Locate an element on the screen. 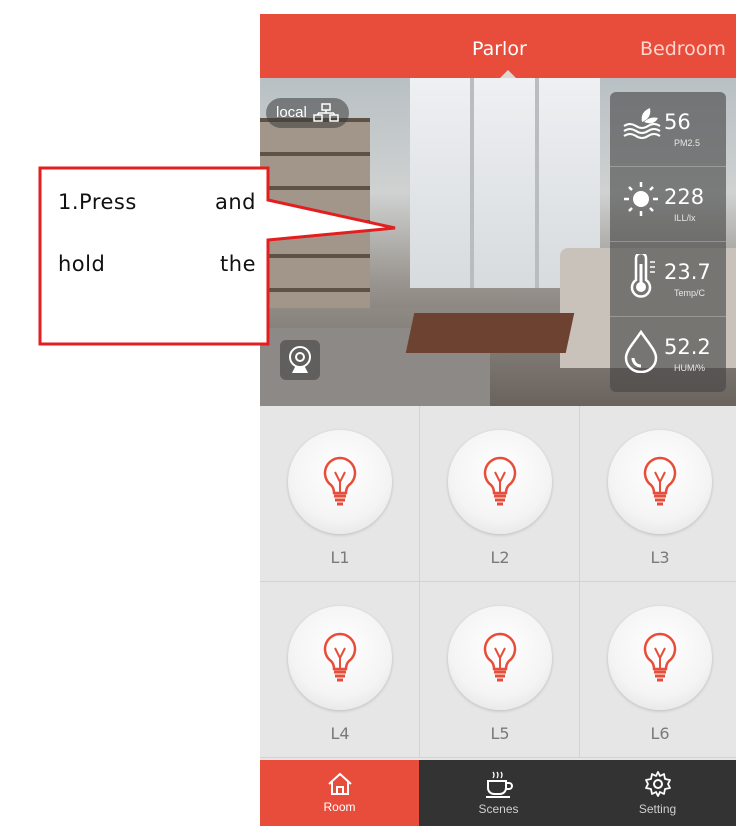 The image size is (736, 826). humidity-icon is located at coordinates (641, 351).